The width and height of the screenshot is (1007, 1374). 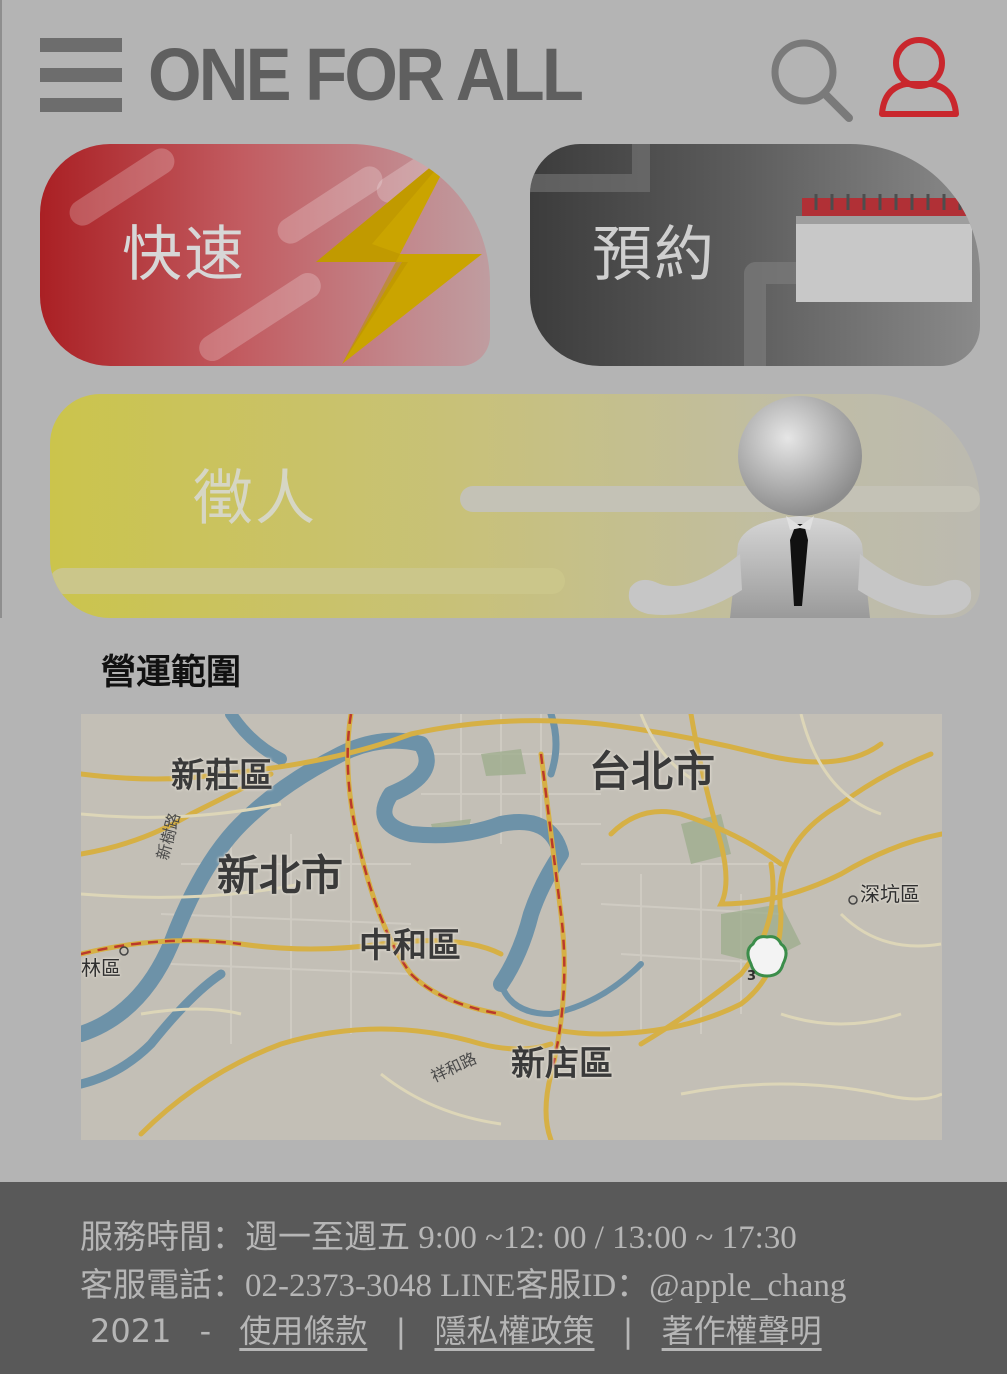 What do you see at coordinates (205, 1331) in the screenshot?
I see `footer-dash: -` at bounding box center [205, 1331].